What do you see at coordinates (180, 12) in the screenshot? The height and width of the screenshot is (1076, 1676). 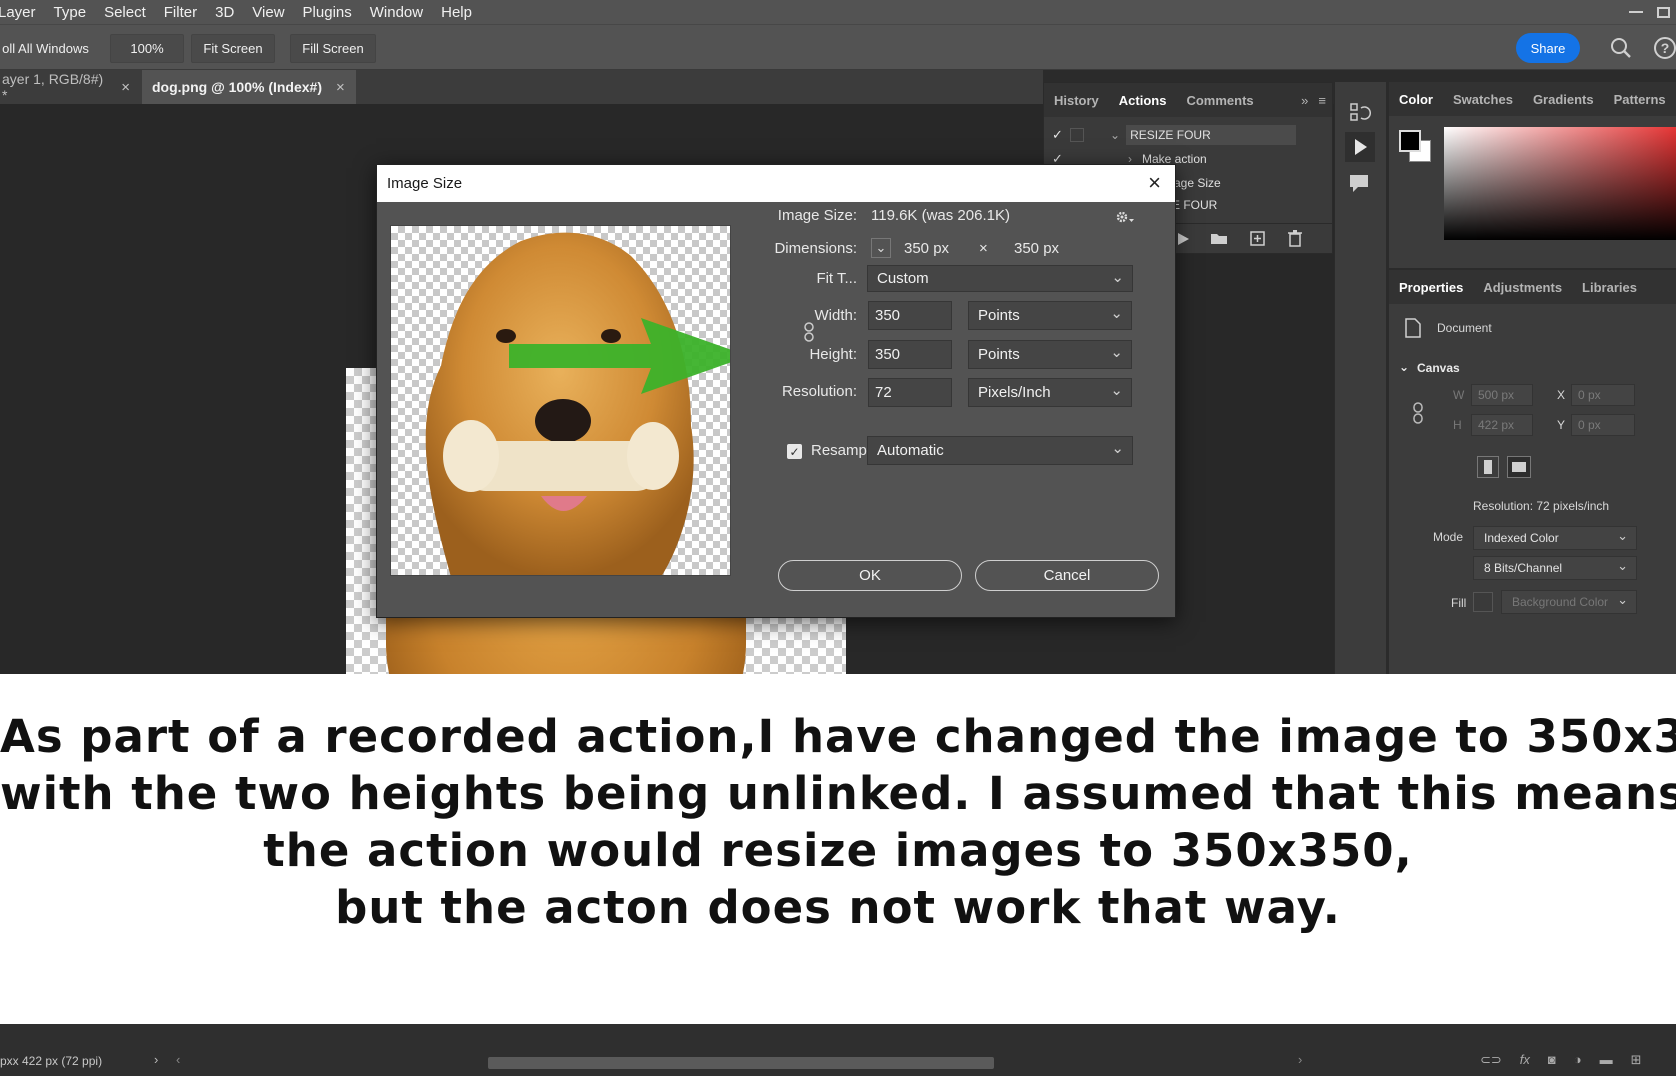 I see `menu-filter: Filter` at bounding box center [180, 12].